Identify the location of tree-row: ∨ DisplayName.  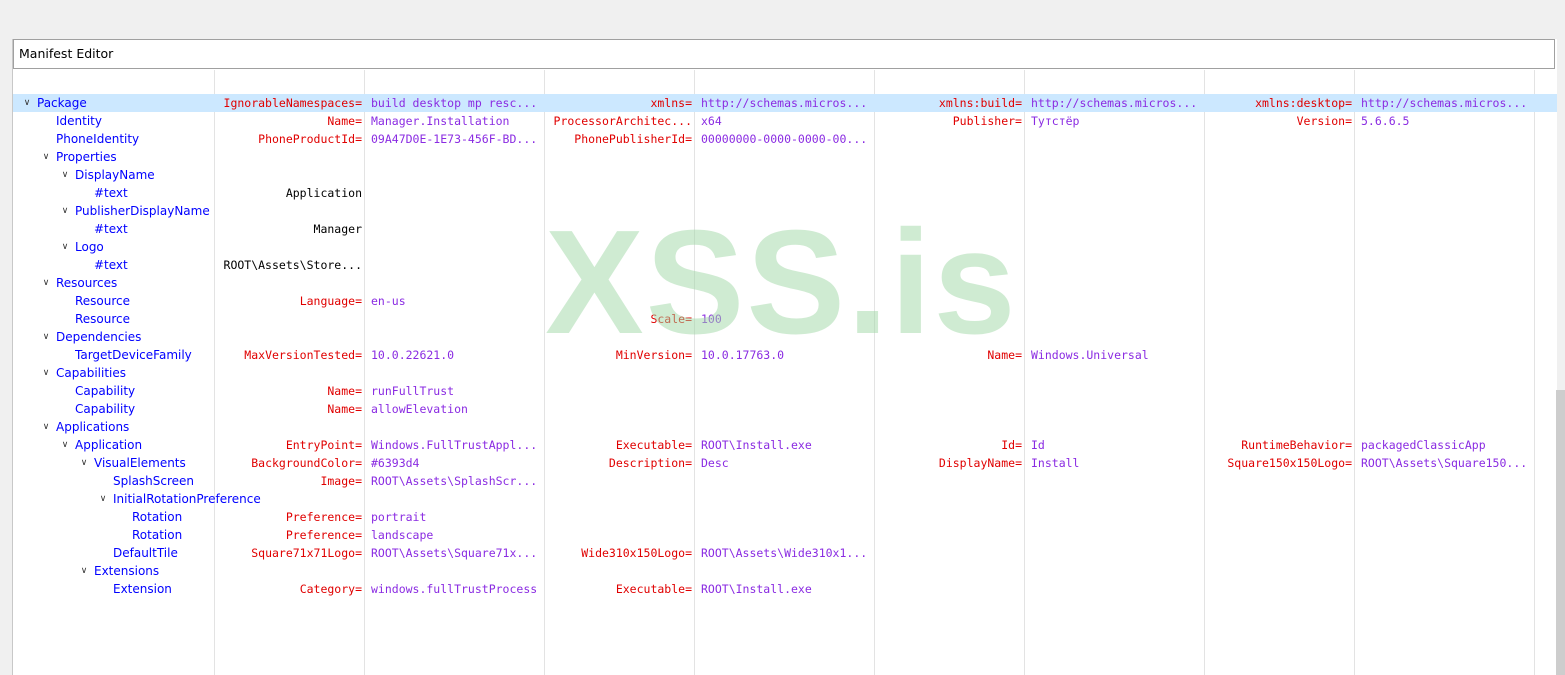
(785, 175).